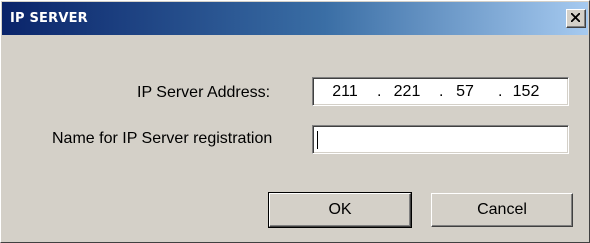  What do you see at coordinates (317, 140) in the screenshot?
I see `text-caret` at bounding box center [317, 140].